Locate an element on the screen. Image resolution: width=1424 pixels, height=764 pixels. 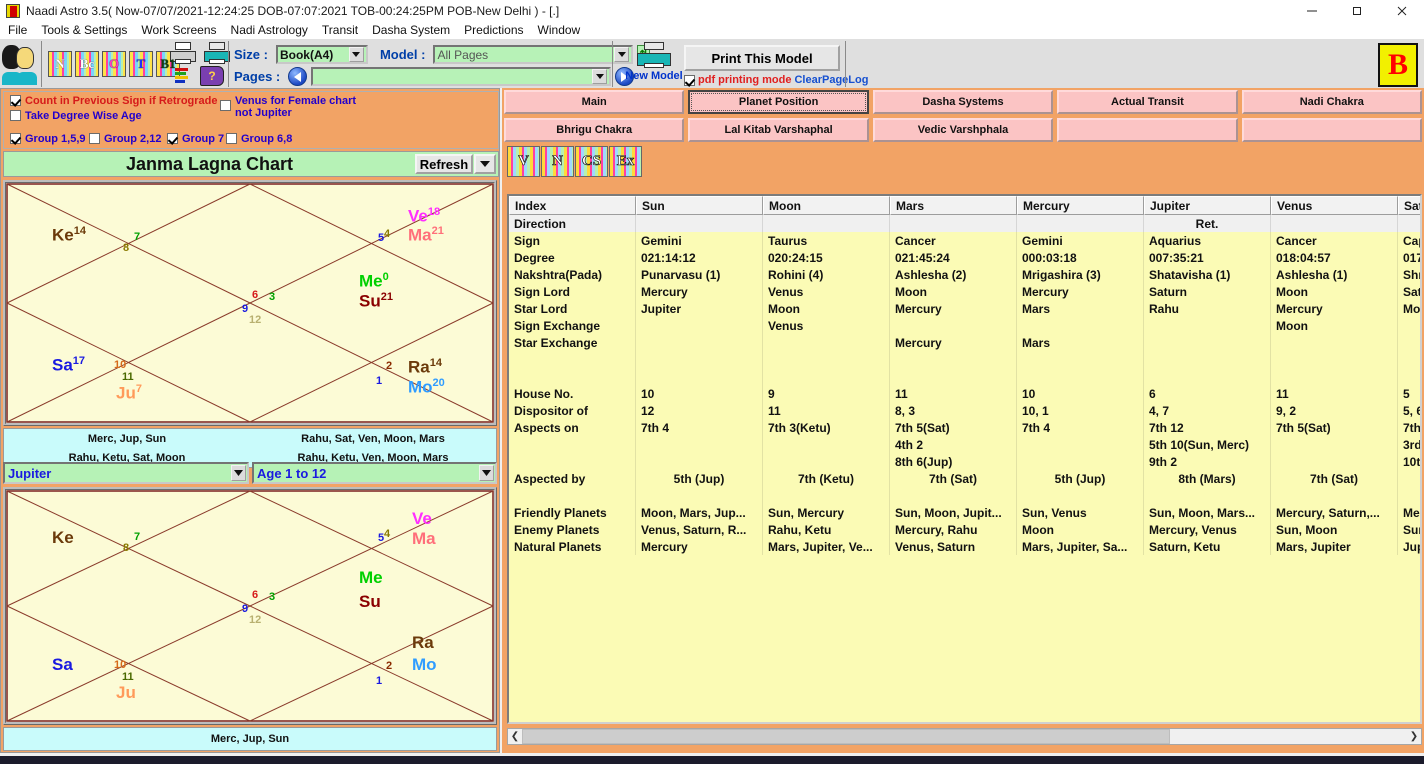
group-68-checkbox is located at coordinates (231, 138).